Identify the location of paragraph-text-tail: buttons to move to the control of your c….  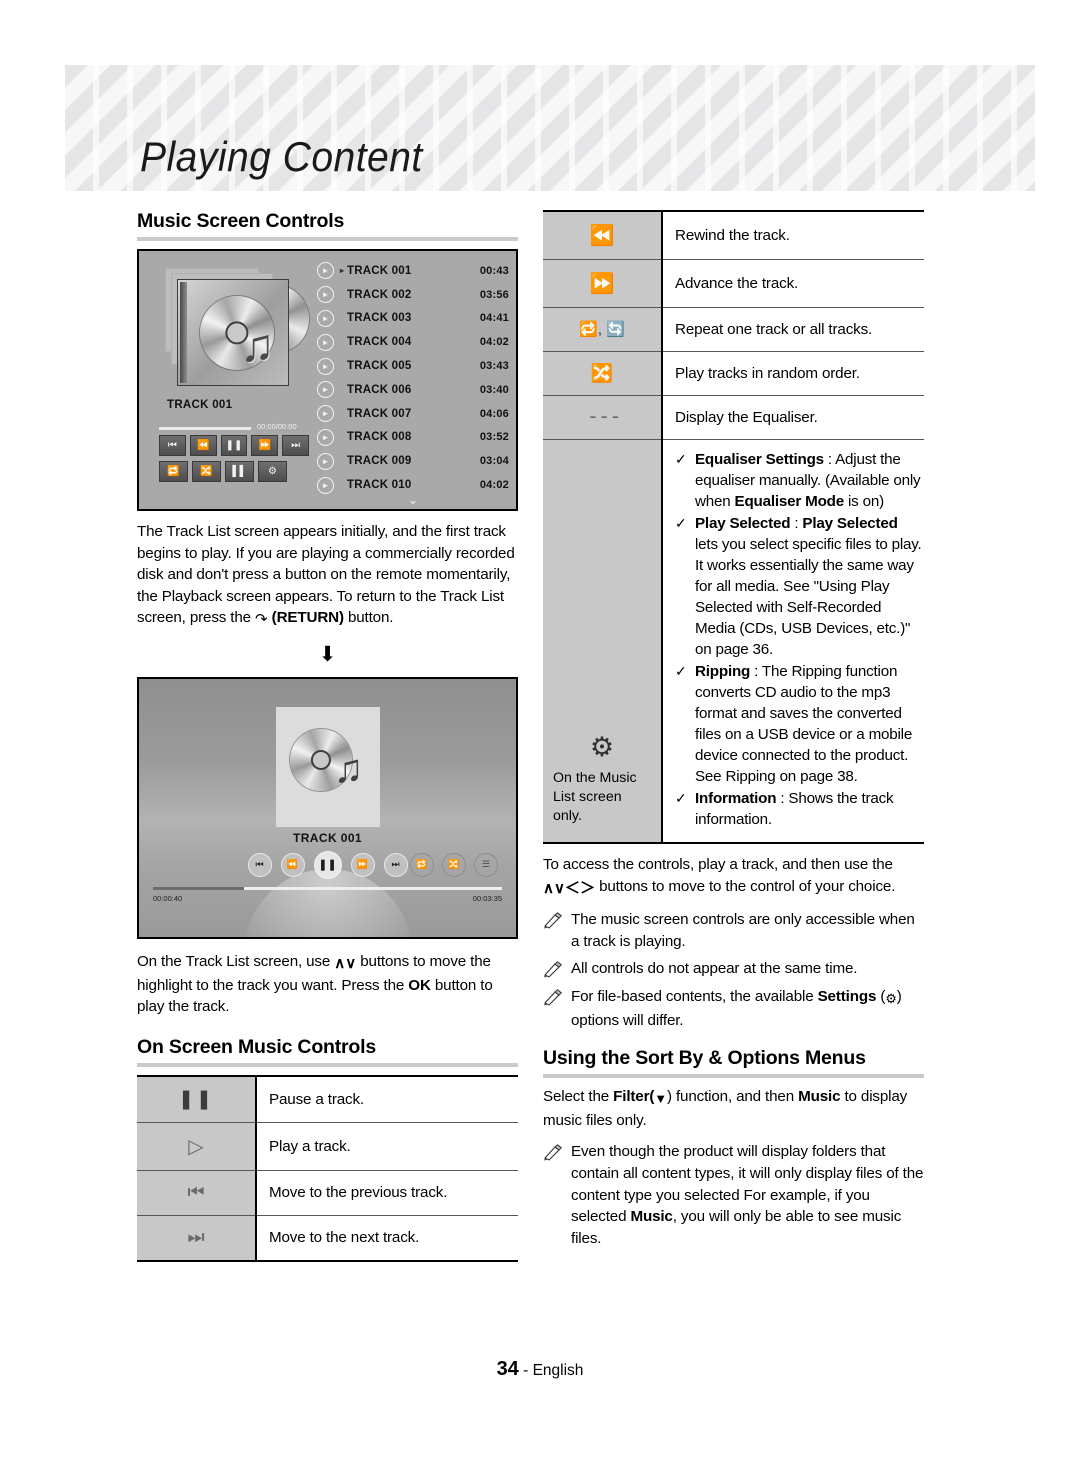
(745, 886).